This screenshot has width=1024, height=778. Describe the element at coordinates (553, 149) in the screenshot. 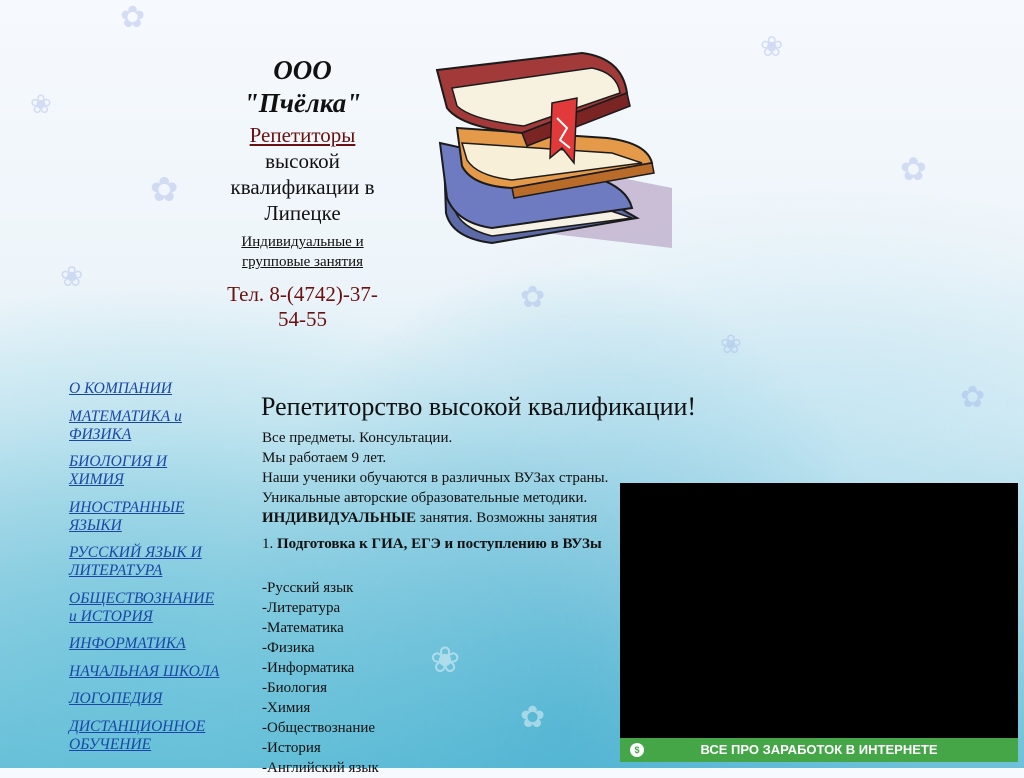

I see `books-illustration` at that location.